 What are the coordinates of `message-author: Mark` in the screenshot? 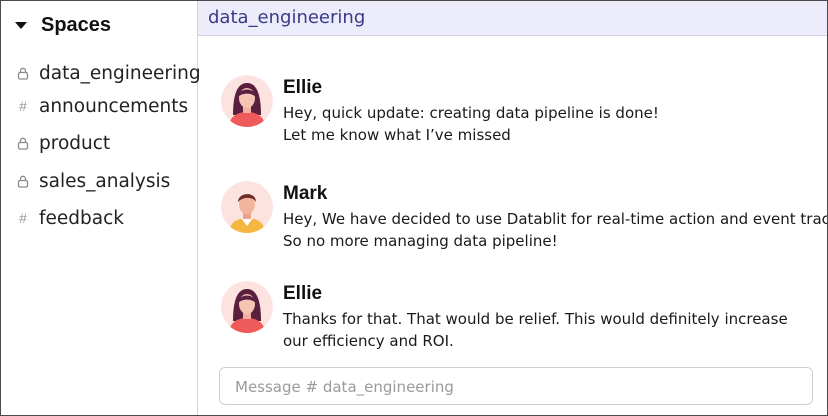 It's located at (305, 193).